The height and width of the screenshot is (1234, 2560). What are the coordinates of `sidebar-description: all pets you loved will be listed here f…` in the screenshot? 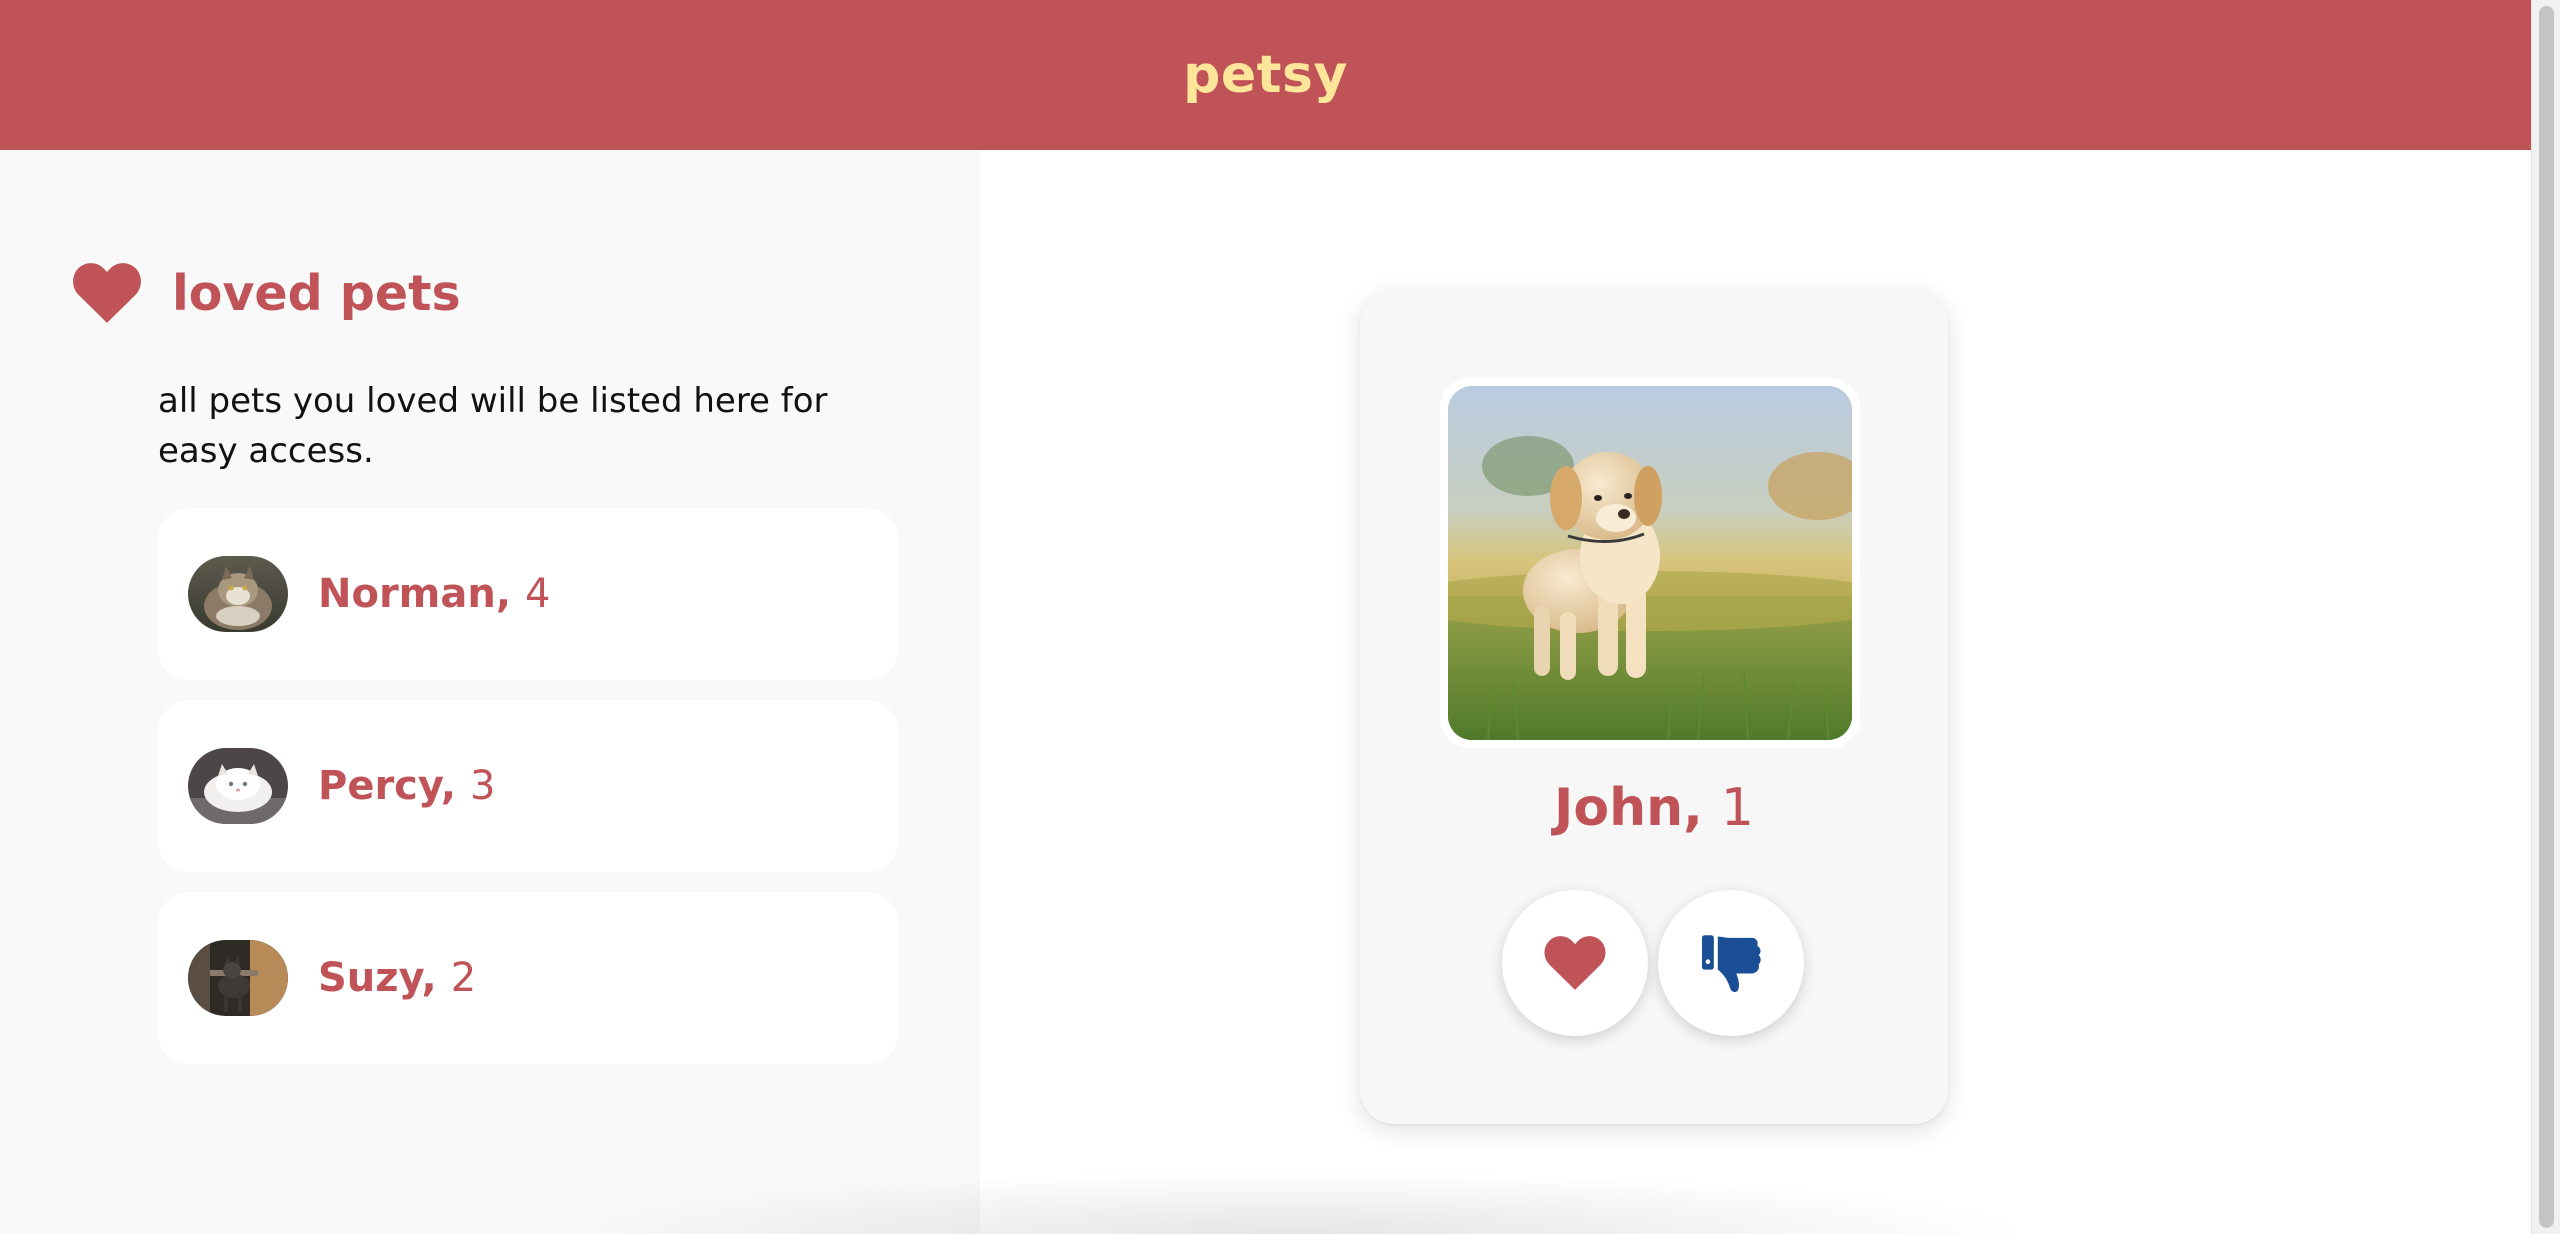 It's located at (528, 426).